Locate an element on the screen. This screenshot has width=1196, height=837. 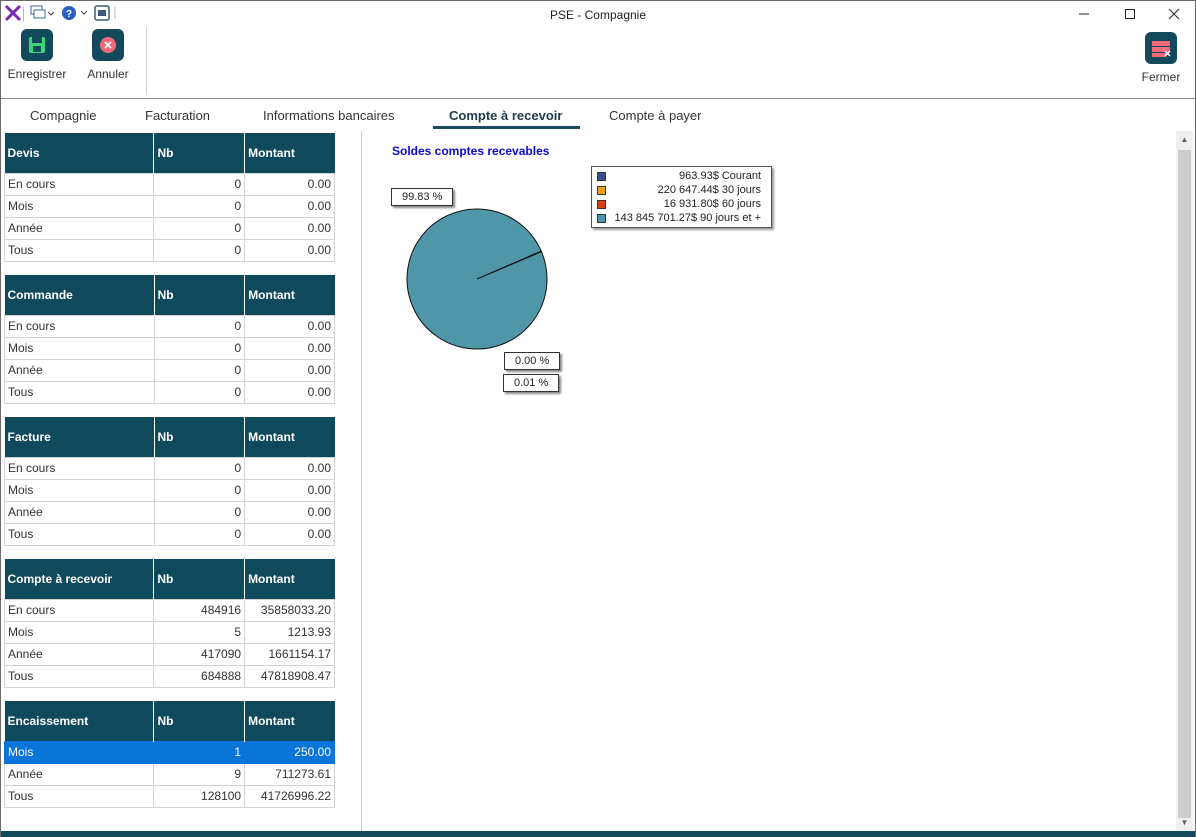
legend-item-60-jours: 16 931.80$ 60 jours is located at coordinates (682, 204).